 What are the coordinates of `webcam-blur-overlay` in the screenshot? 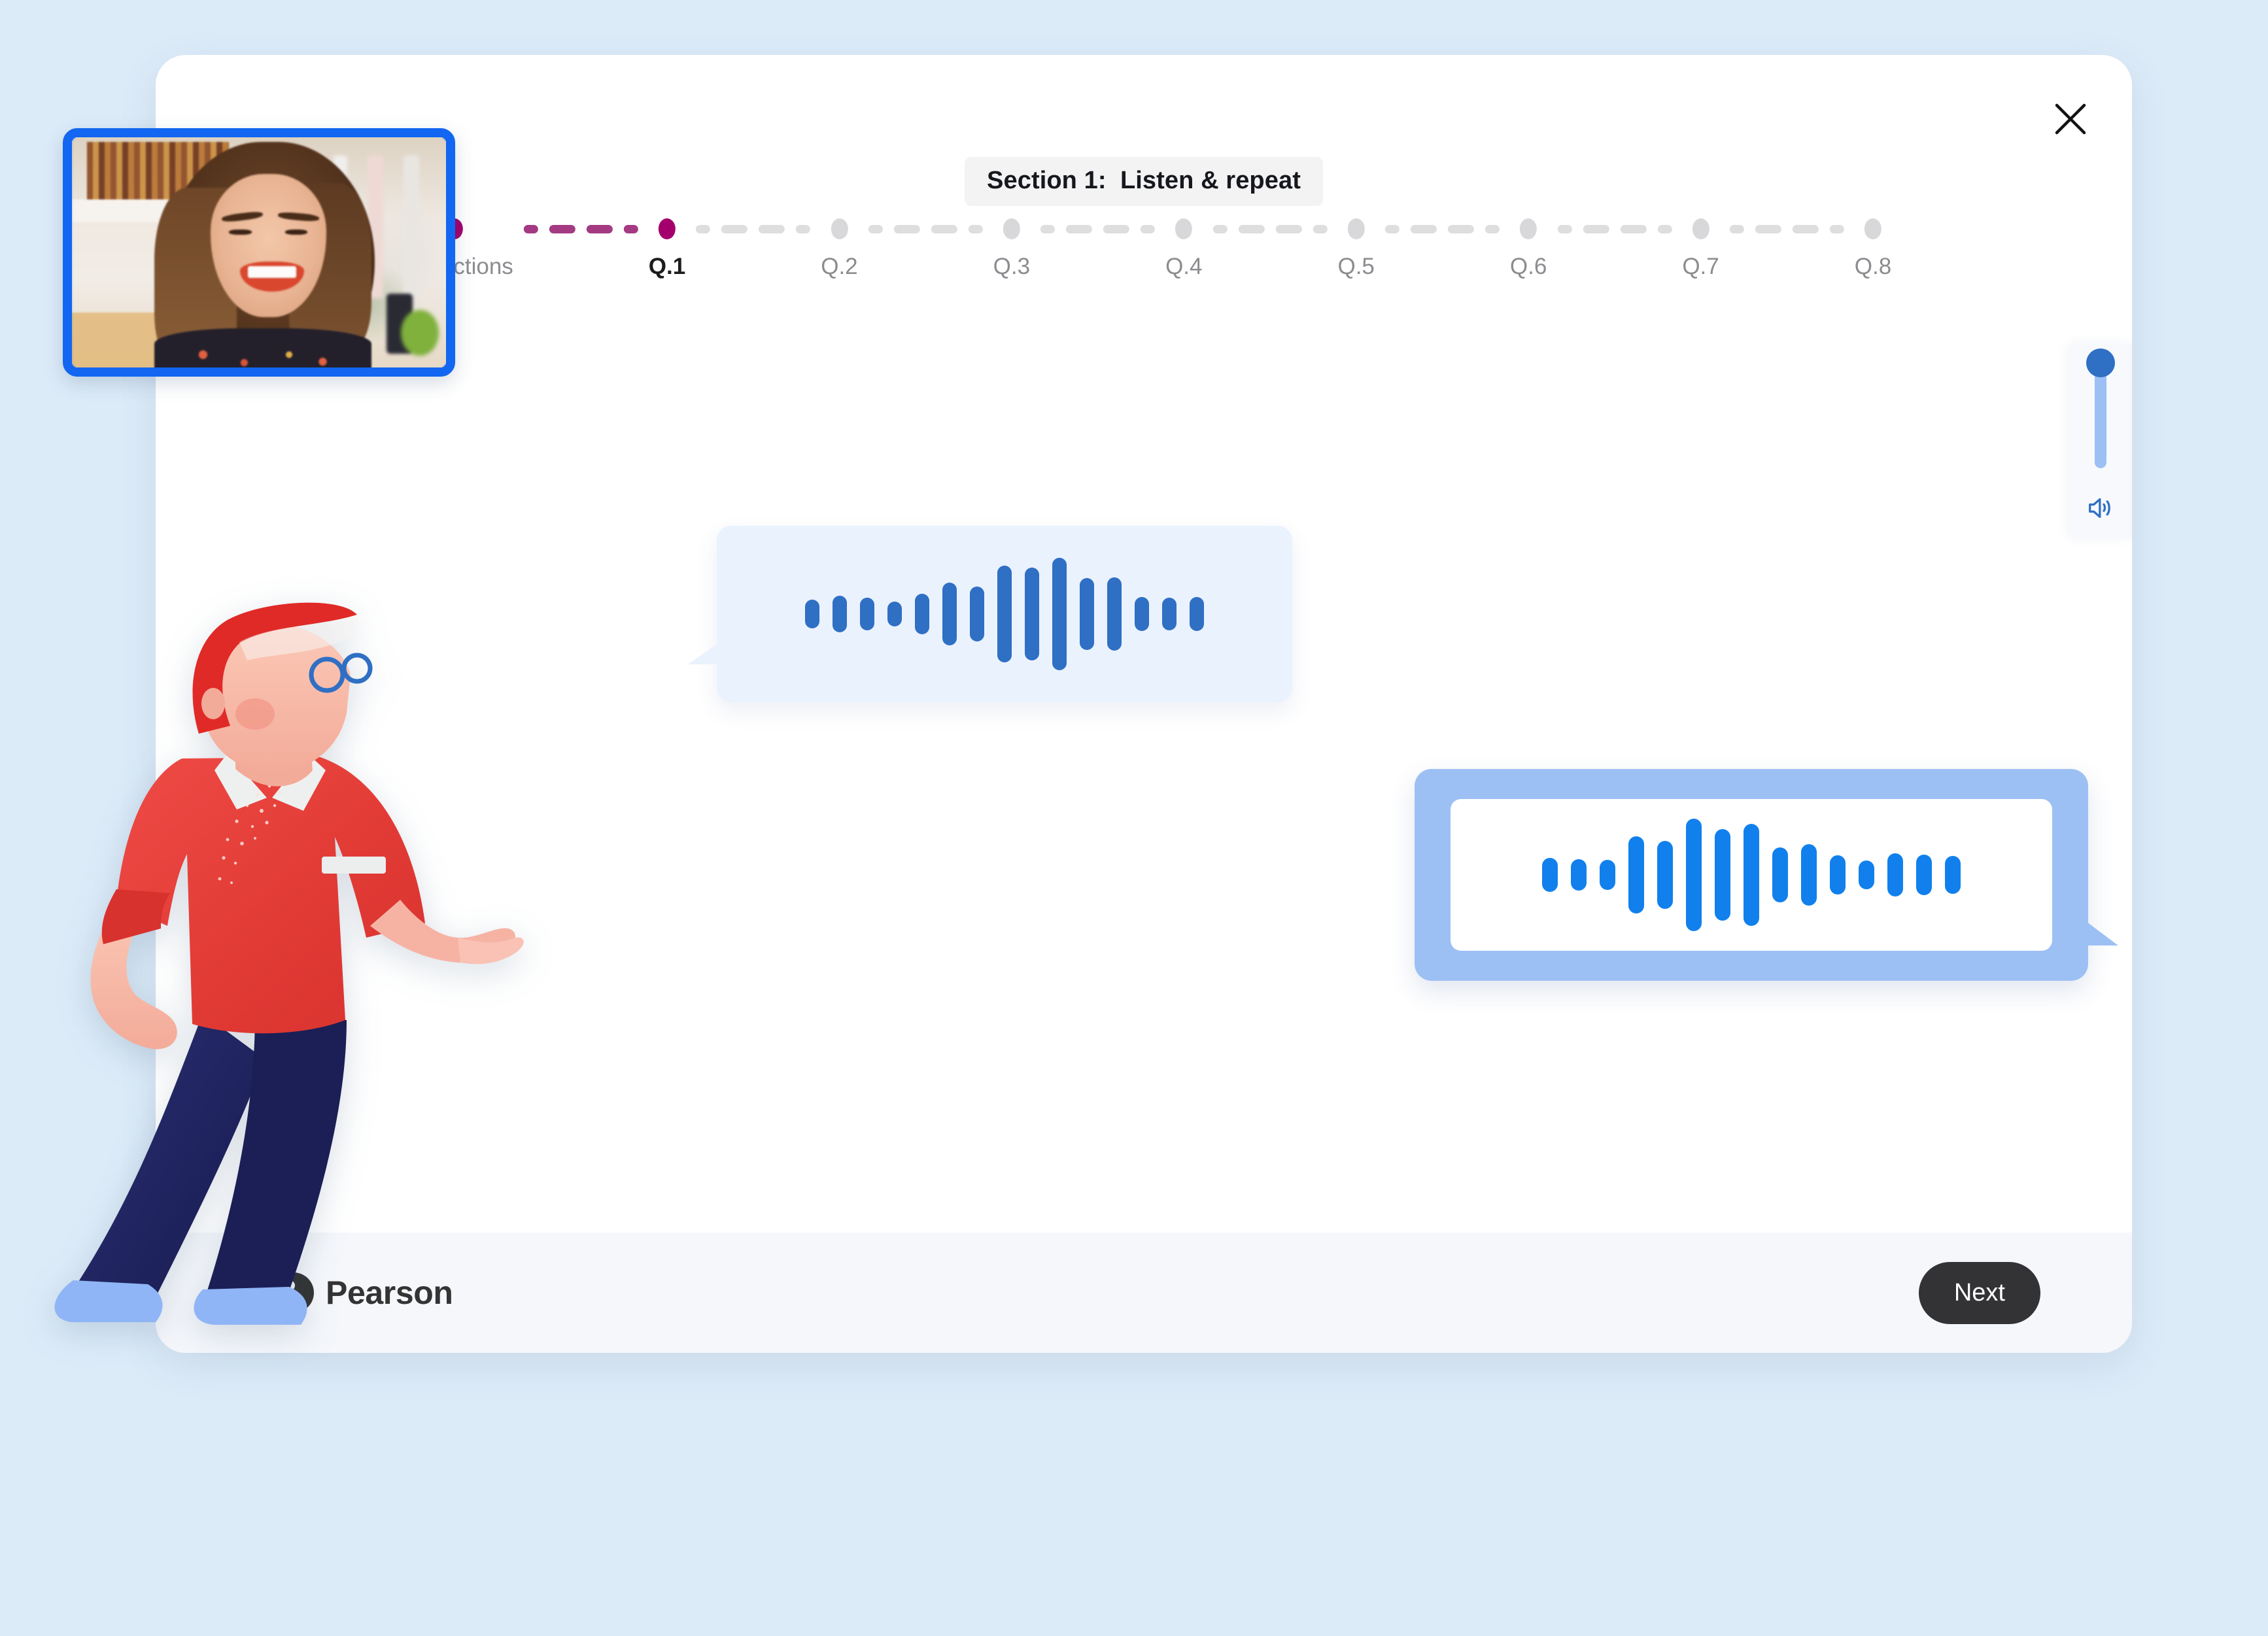 It's located at (259, 252).